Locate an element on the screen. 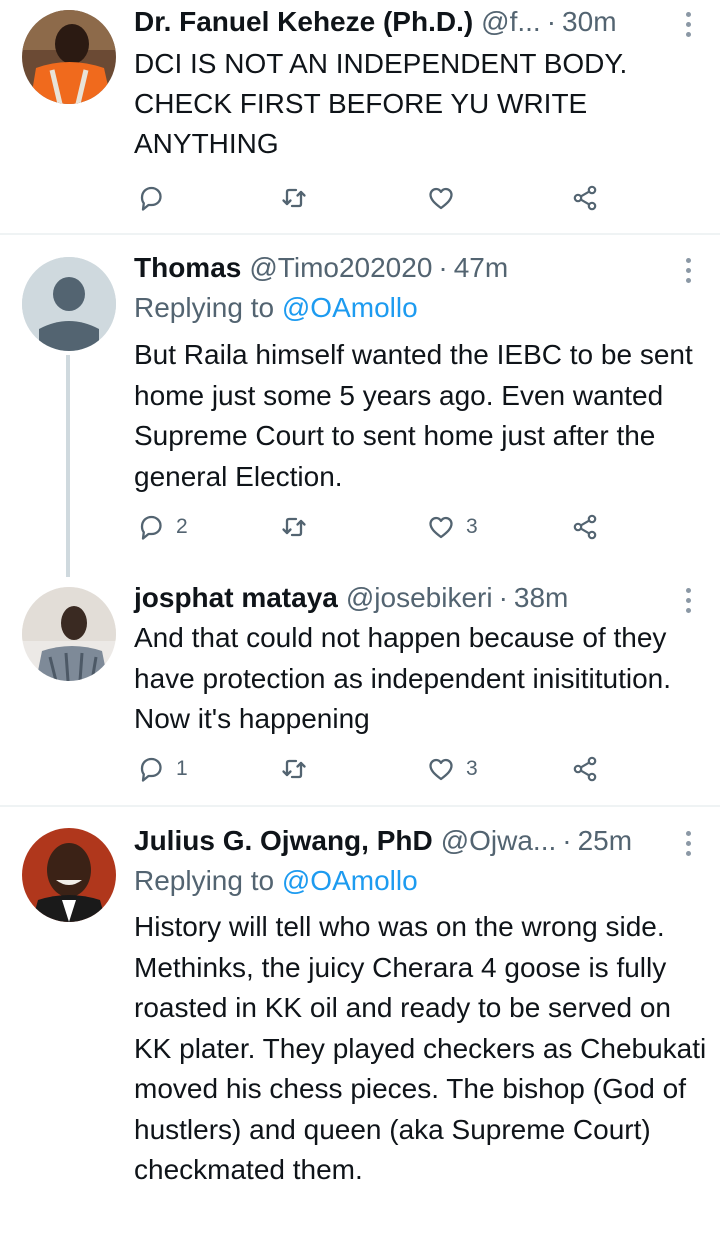 The width and height of the screenshot is (720, 1234). tweet-header: Dr. Fanuel Keheze (Ph.D.) @f... · 30m is located at coordinates (402, 22).